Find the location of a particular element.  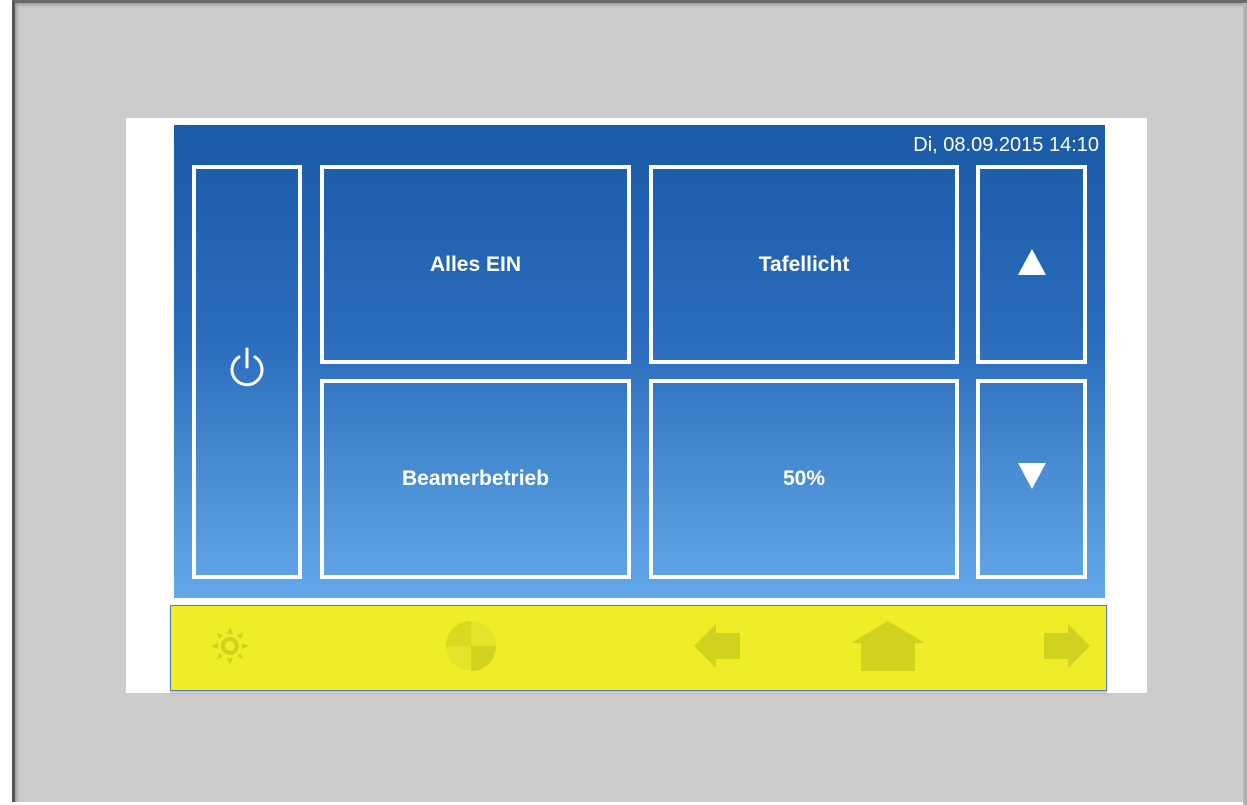

power-button is located at coordinates (247, 372).